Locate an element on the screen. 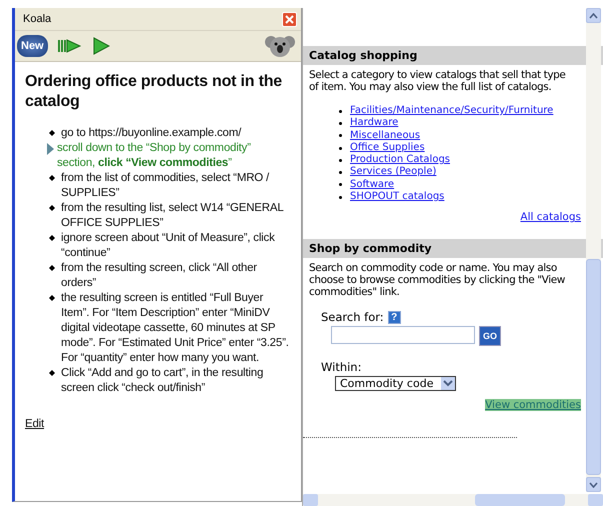  category-link: Hardware is located at coordinates (374, 123).